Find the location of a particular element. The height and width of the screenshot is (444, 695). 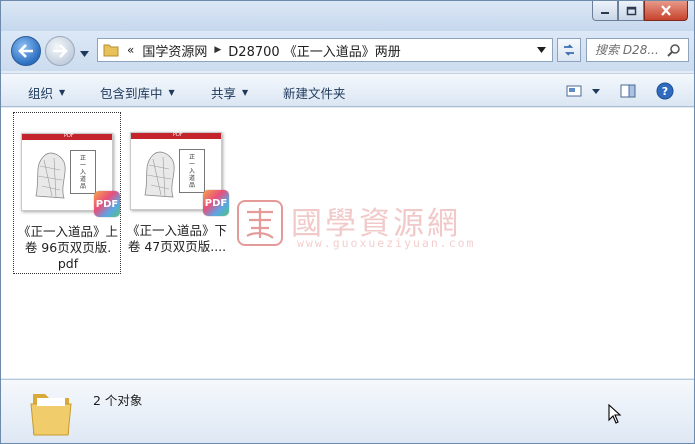

recent-pages-dropdown is located at coordinates (84, 53).